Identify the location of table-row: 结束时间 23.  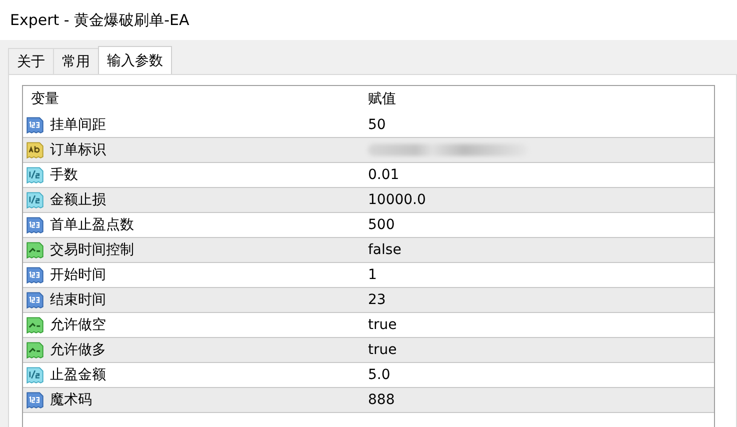
(368, 300).